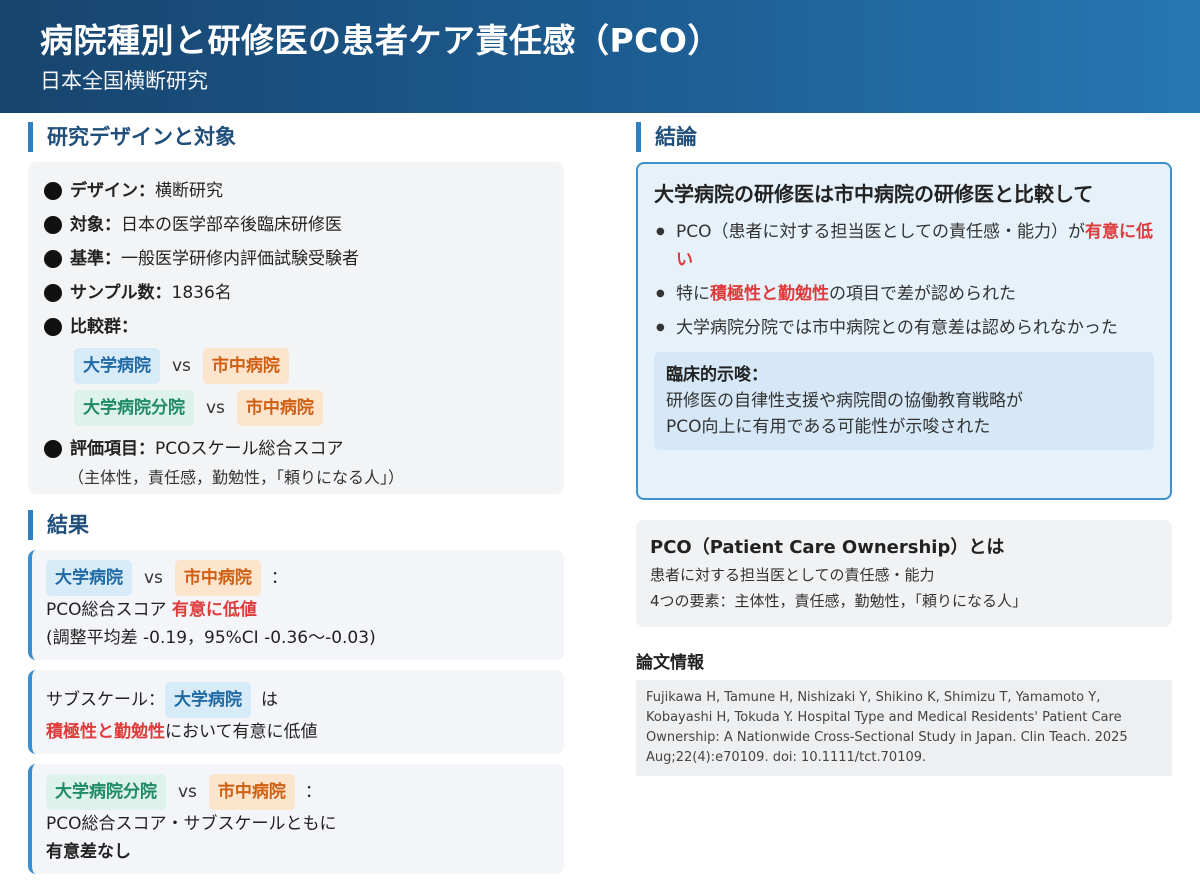 The image size is (1200, 892). I want to click on subject-row: 対象： 日本の医学部卒後臨床研修医, so click(296, 225).